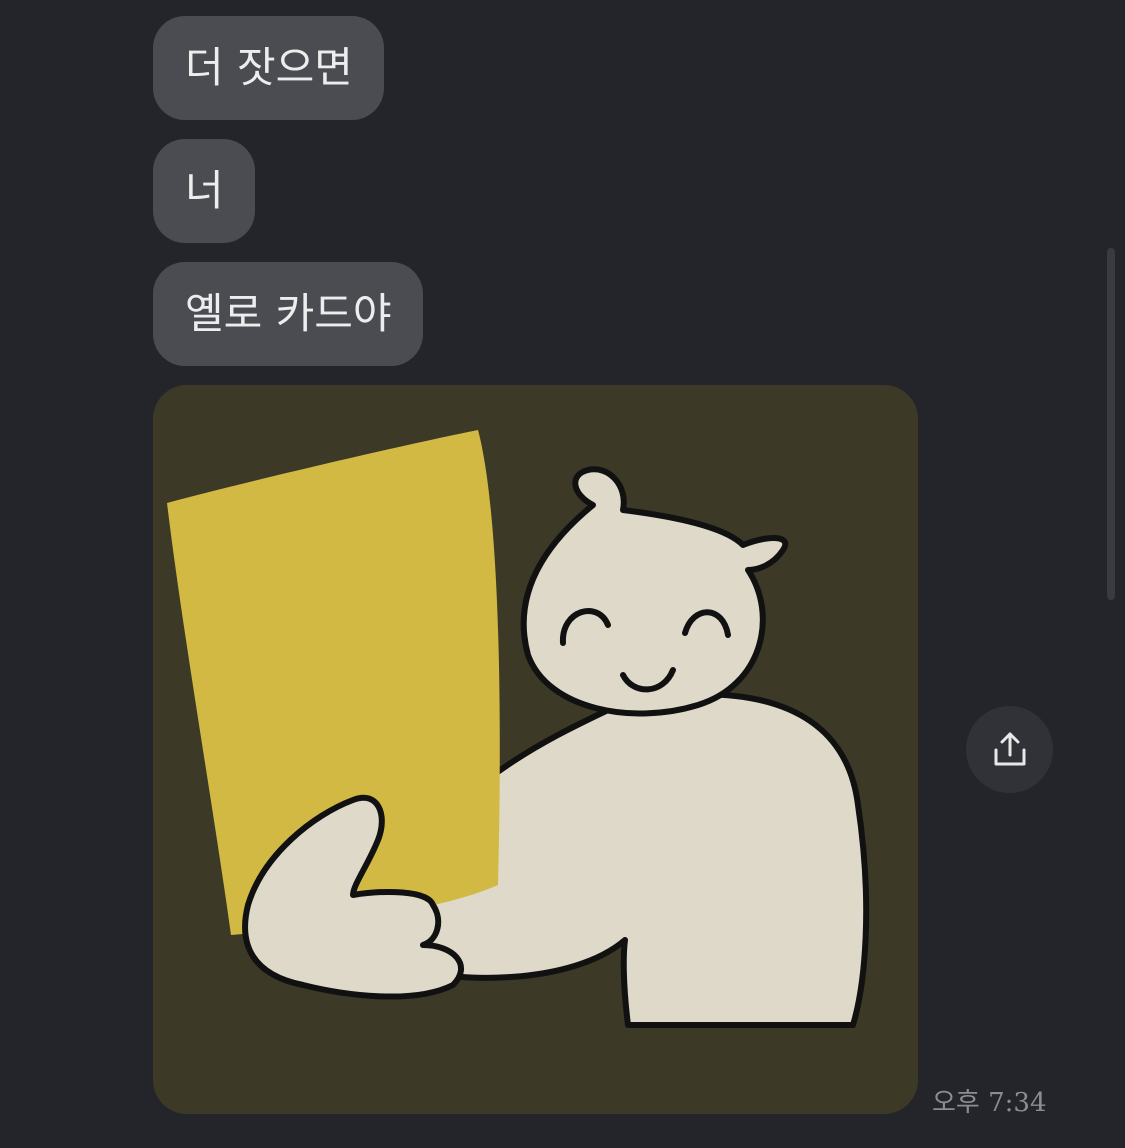 The height and width of the screenshot is (1148, 1125). Describe the element at coordinates (1111, 424) in the screenshot. I see `scrollbar` at that location.